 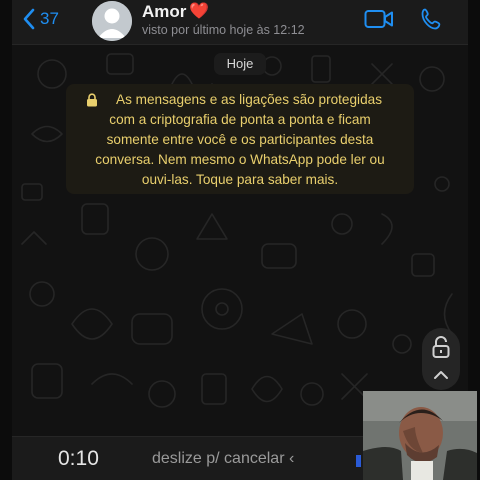 I want to click on video-call-icon, so click(x=378, y=19).